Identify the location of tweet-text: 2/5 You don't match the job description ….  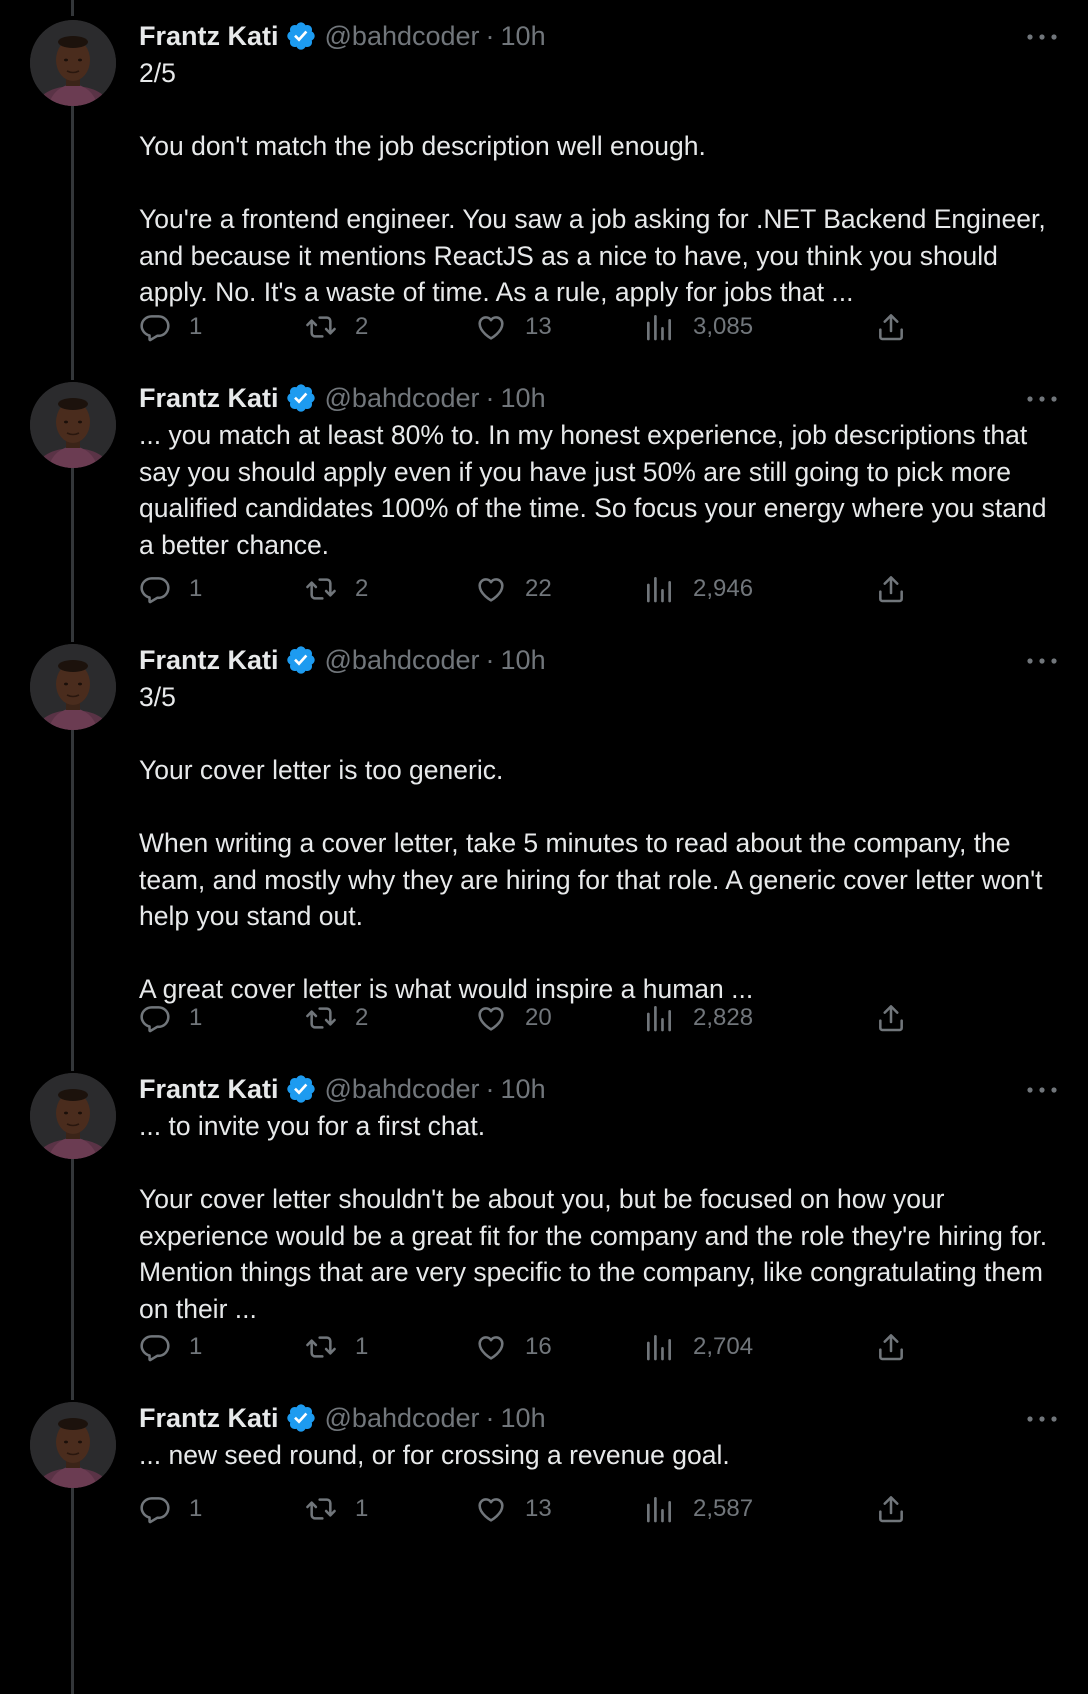
(592, 182).